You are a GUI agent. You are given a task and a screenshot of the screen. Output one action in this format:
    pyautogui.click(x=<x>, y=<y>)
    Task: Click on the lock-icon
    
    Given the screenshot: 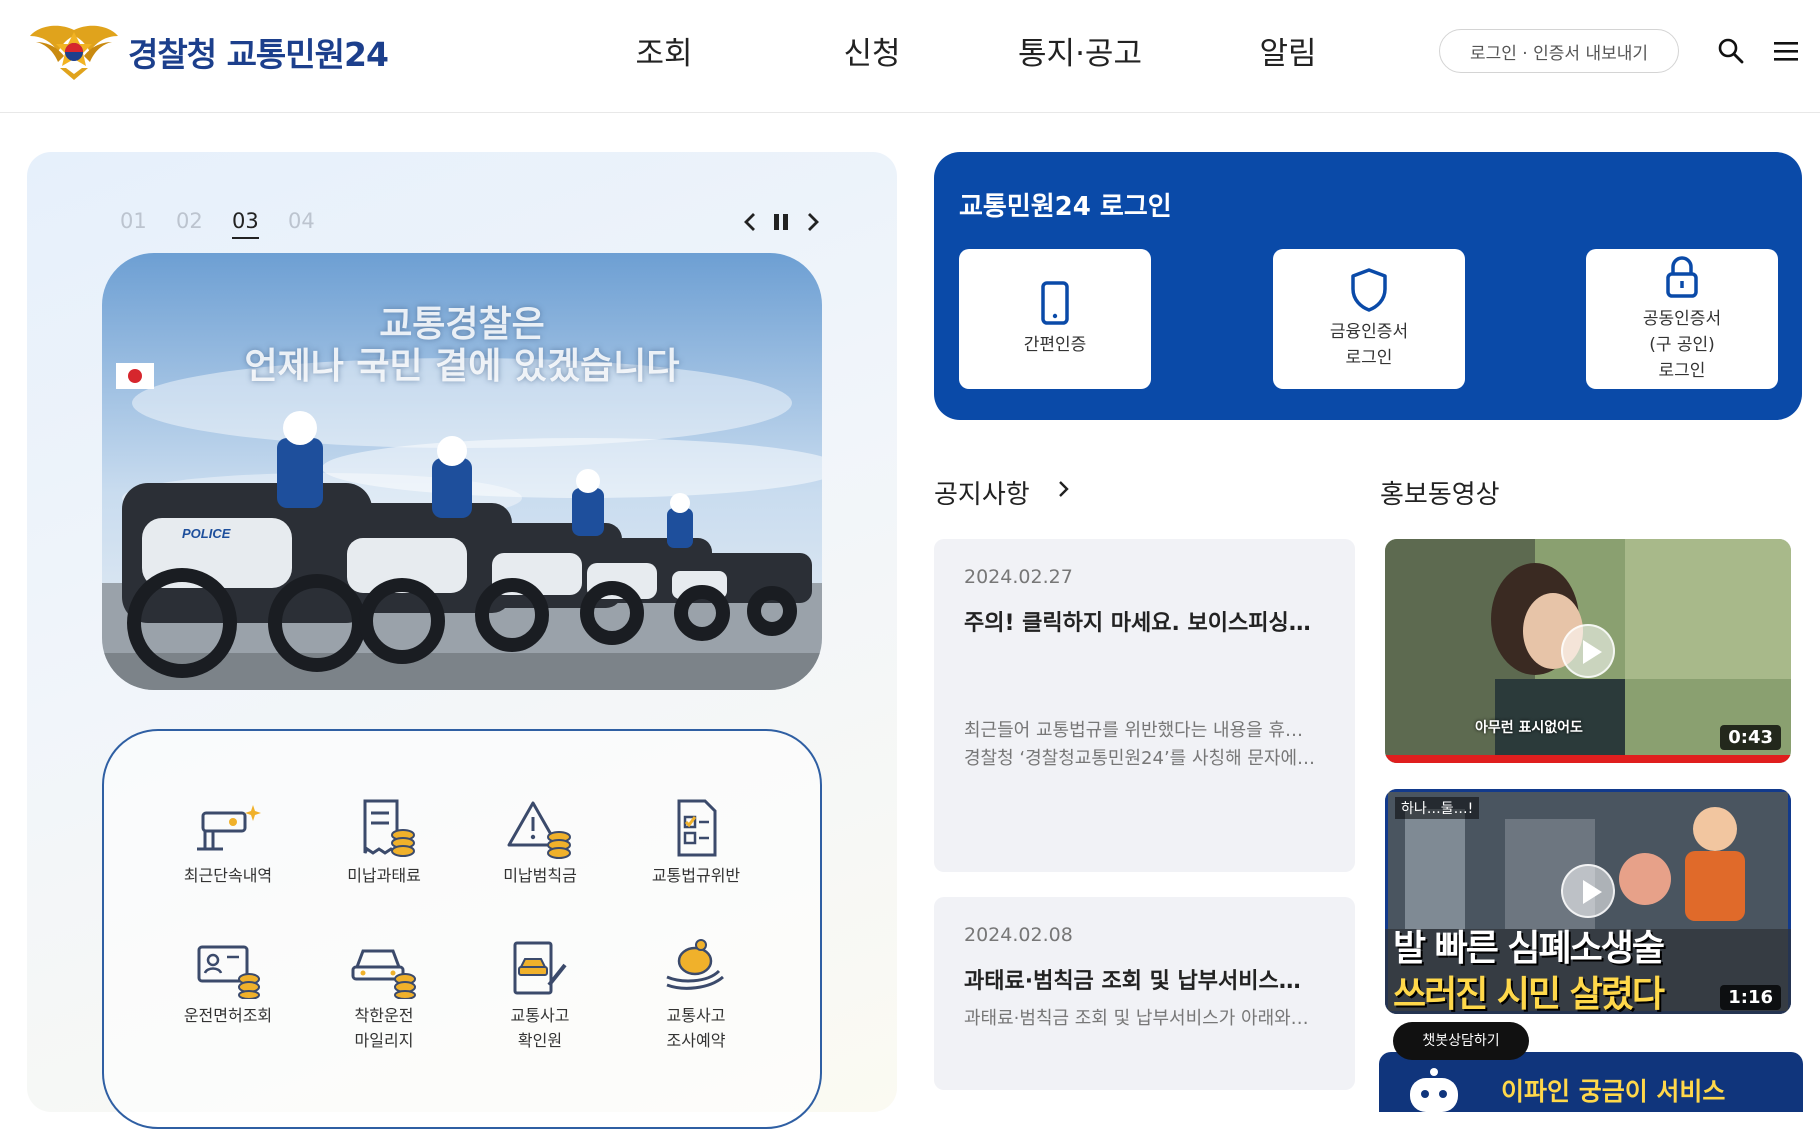 What is the action you would take?
    pyautogui.click(x=1682, y=277)
    